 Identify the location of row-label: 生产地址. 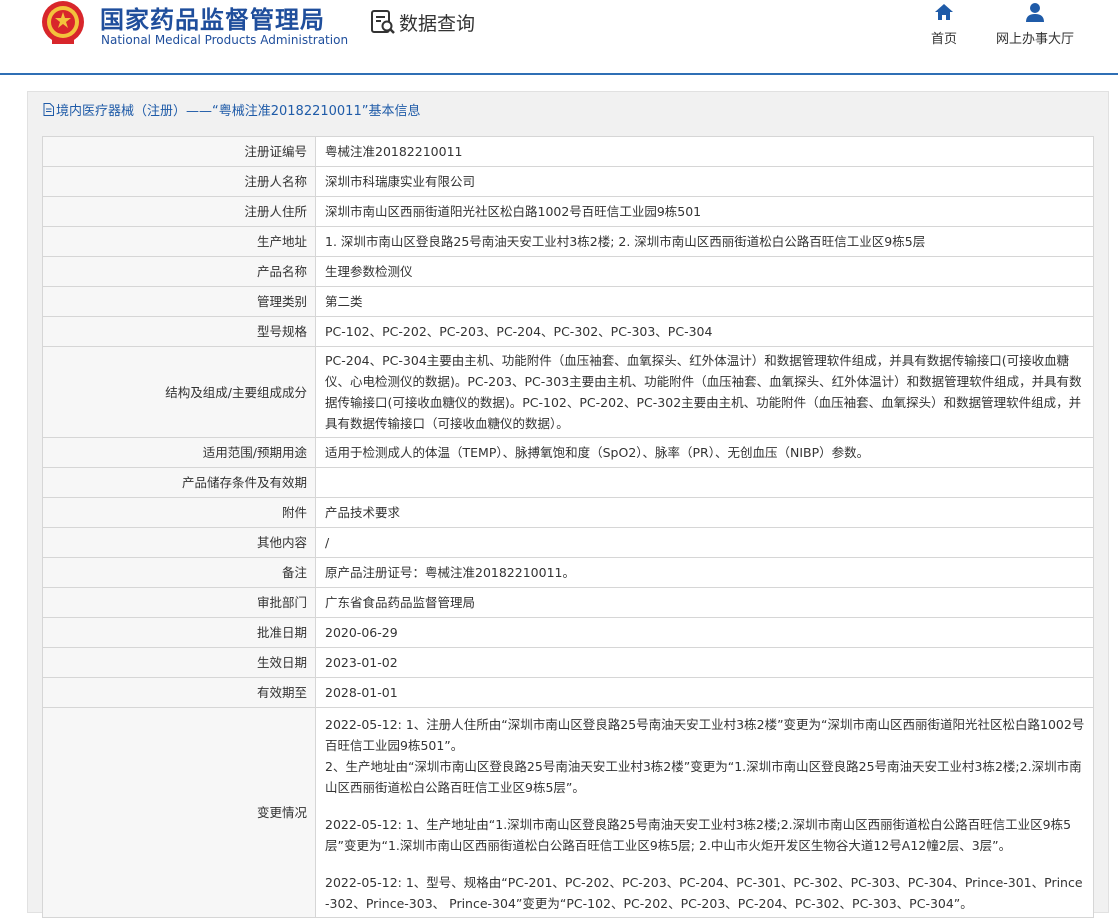
(179, 241).